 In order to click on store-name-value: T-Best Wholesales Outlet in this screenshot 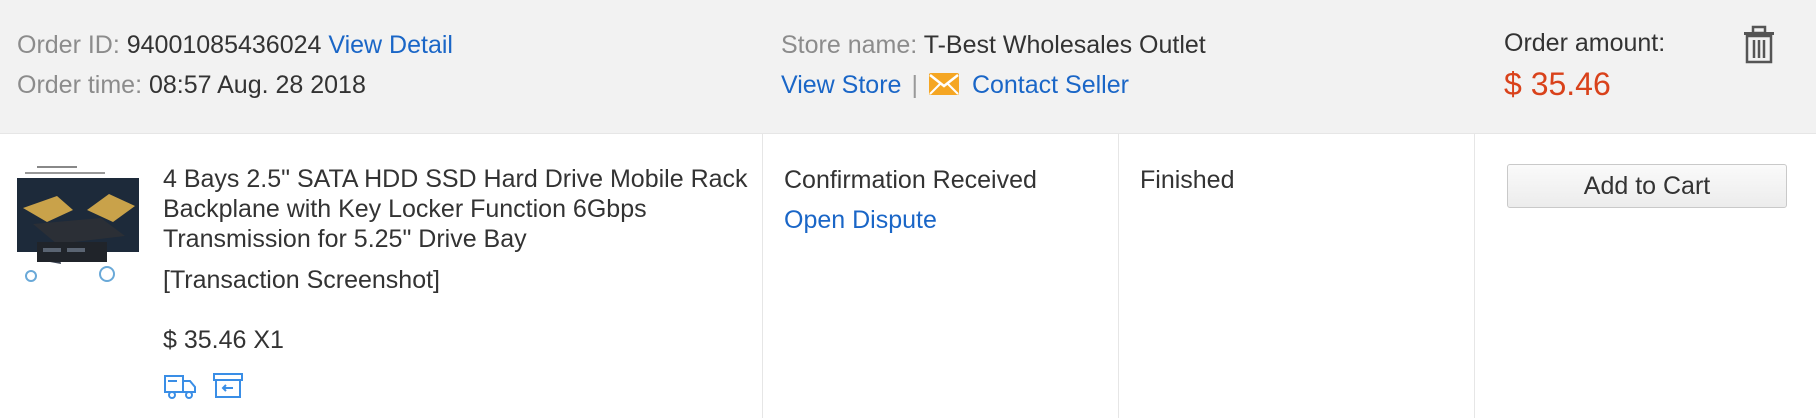, I will do `click(1064, 45)`.